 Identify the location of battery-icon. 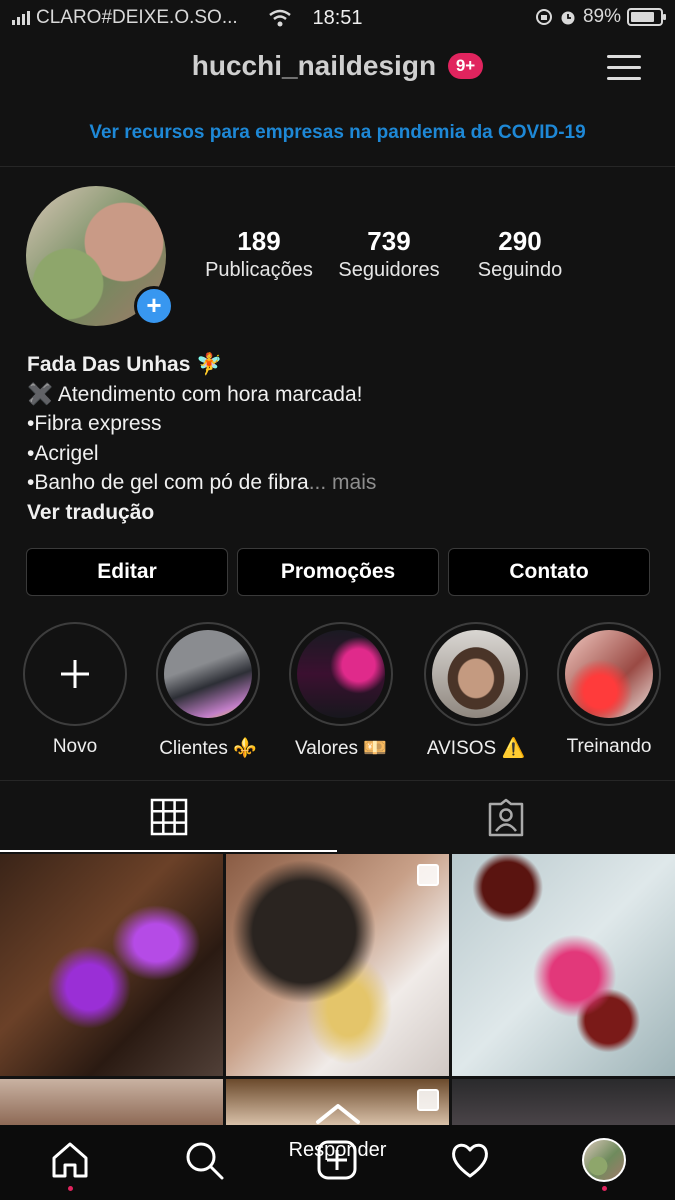
(646, 17).